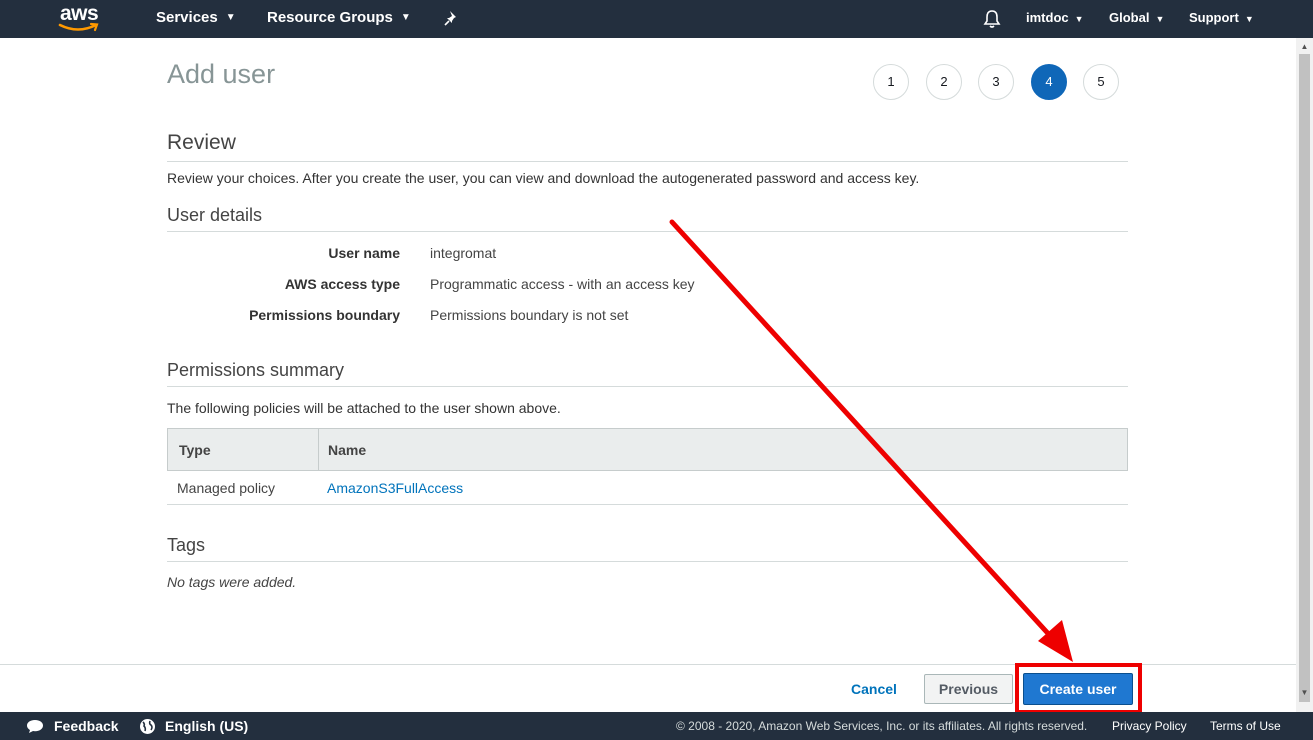 The image size is (1313, 740). I want to click on region-label: Global, so click(1129, 17).